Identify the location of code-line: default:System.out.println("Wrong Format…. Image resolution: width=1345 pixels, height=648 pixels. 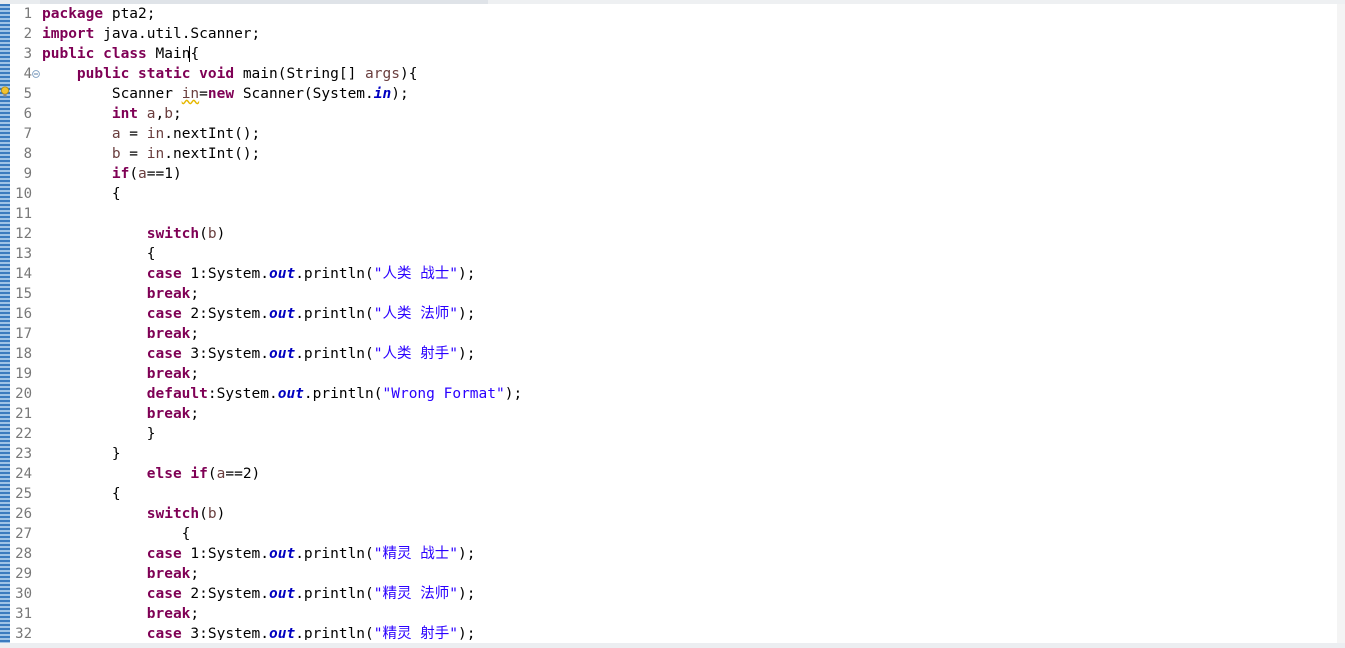
(282, 394).